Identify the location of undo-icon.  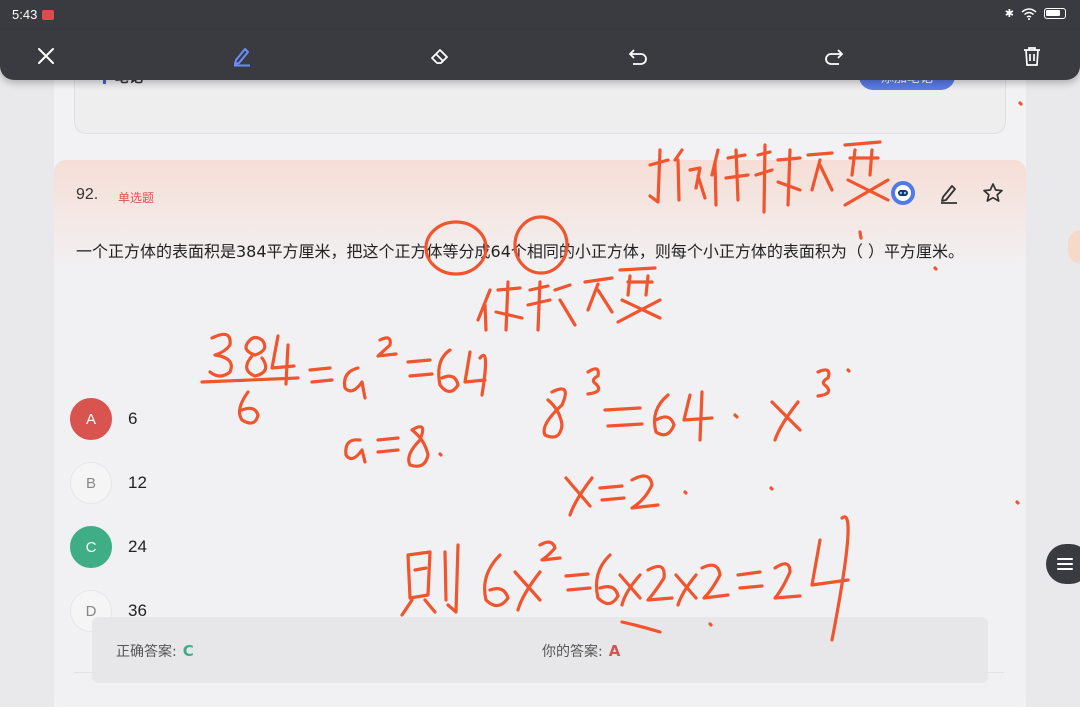
(638, 56).